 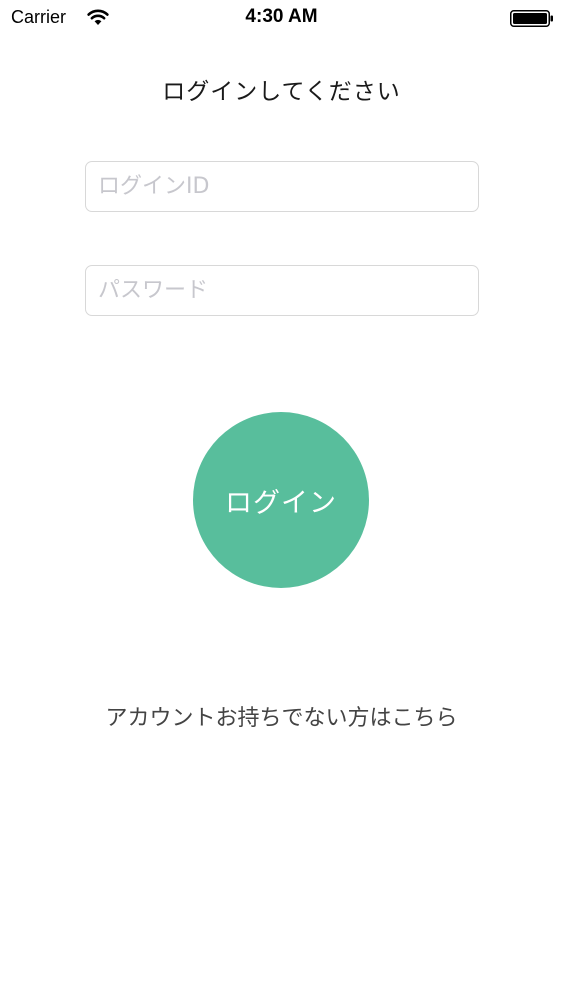 What do you see at coordinates (281, 716) in the screenshot?
I see `signup-link: アカウントお持ちでない方はこちら` at bounding box center [281, 716].